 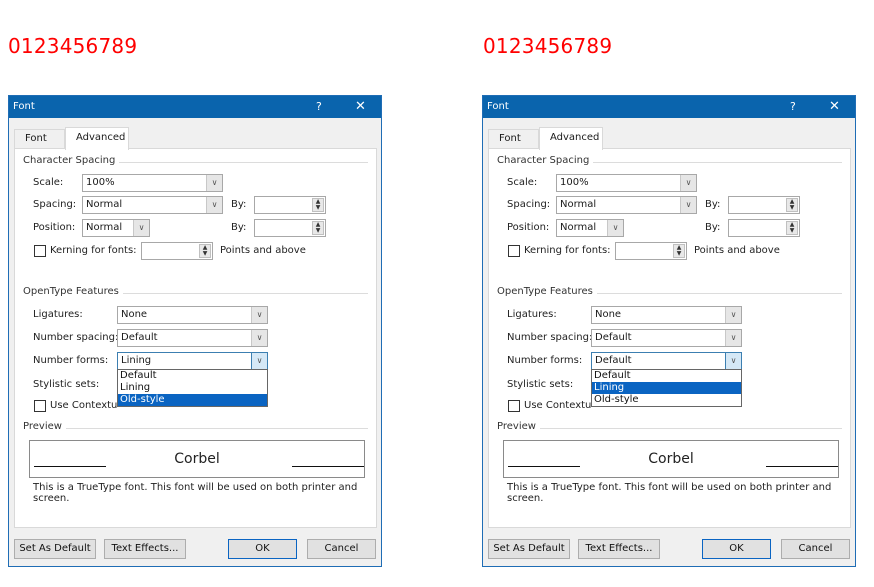 I want to click on sample-digits-oldstyle: 0123456789, so click(x=73, y=46).